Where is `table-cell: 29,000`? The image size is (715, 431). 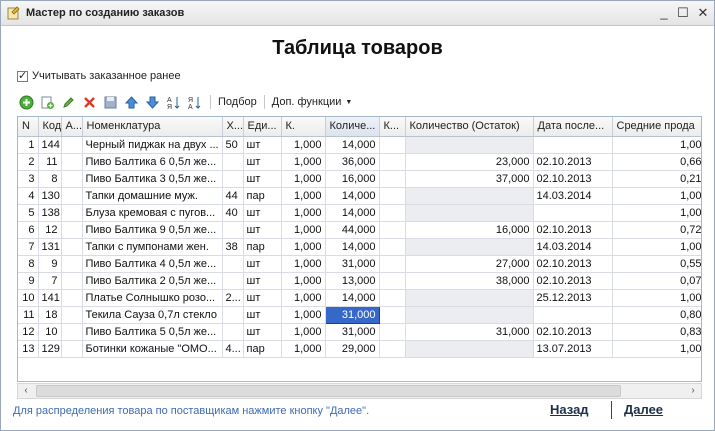
table-cell: 29,000 is located at coordinates (352, 349).